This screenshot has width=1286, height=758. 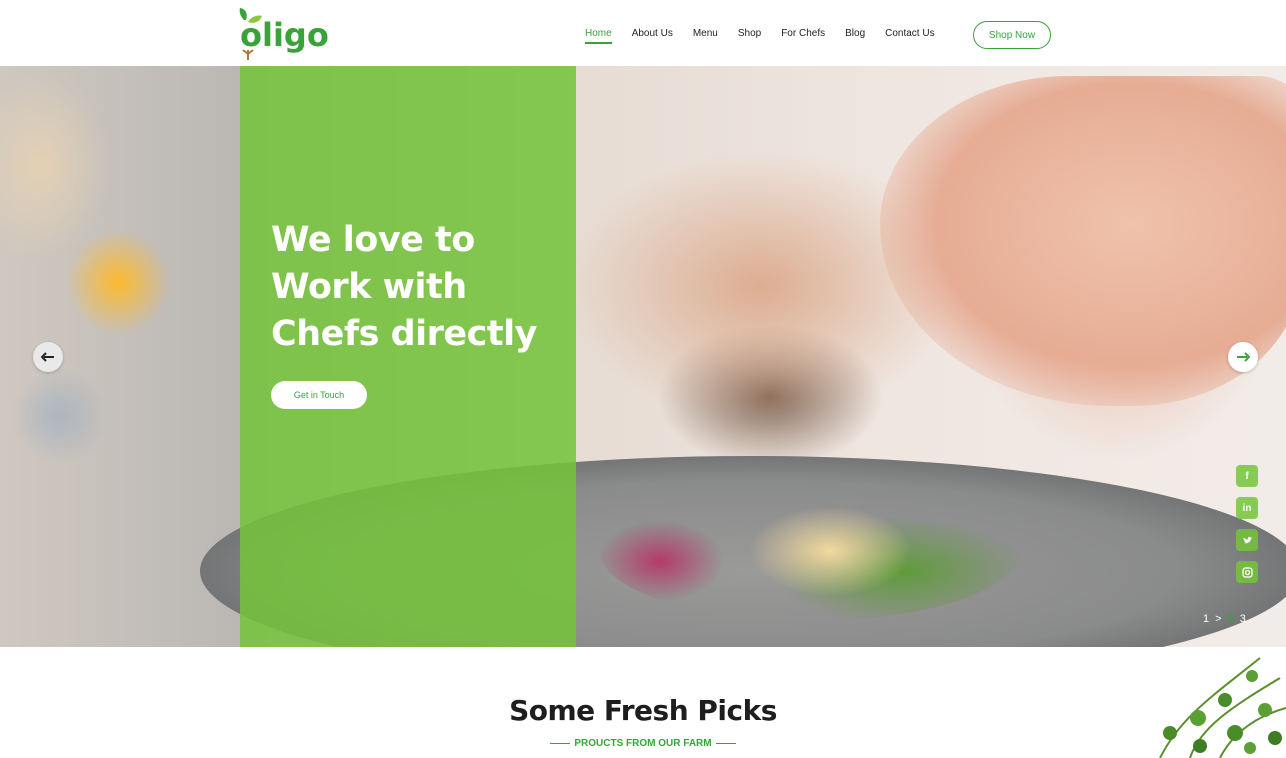 I want to click on chef-hand-image, so click(x=1083, y=241).